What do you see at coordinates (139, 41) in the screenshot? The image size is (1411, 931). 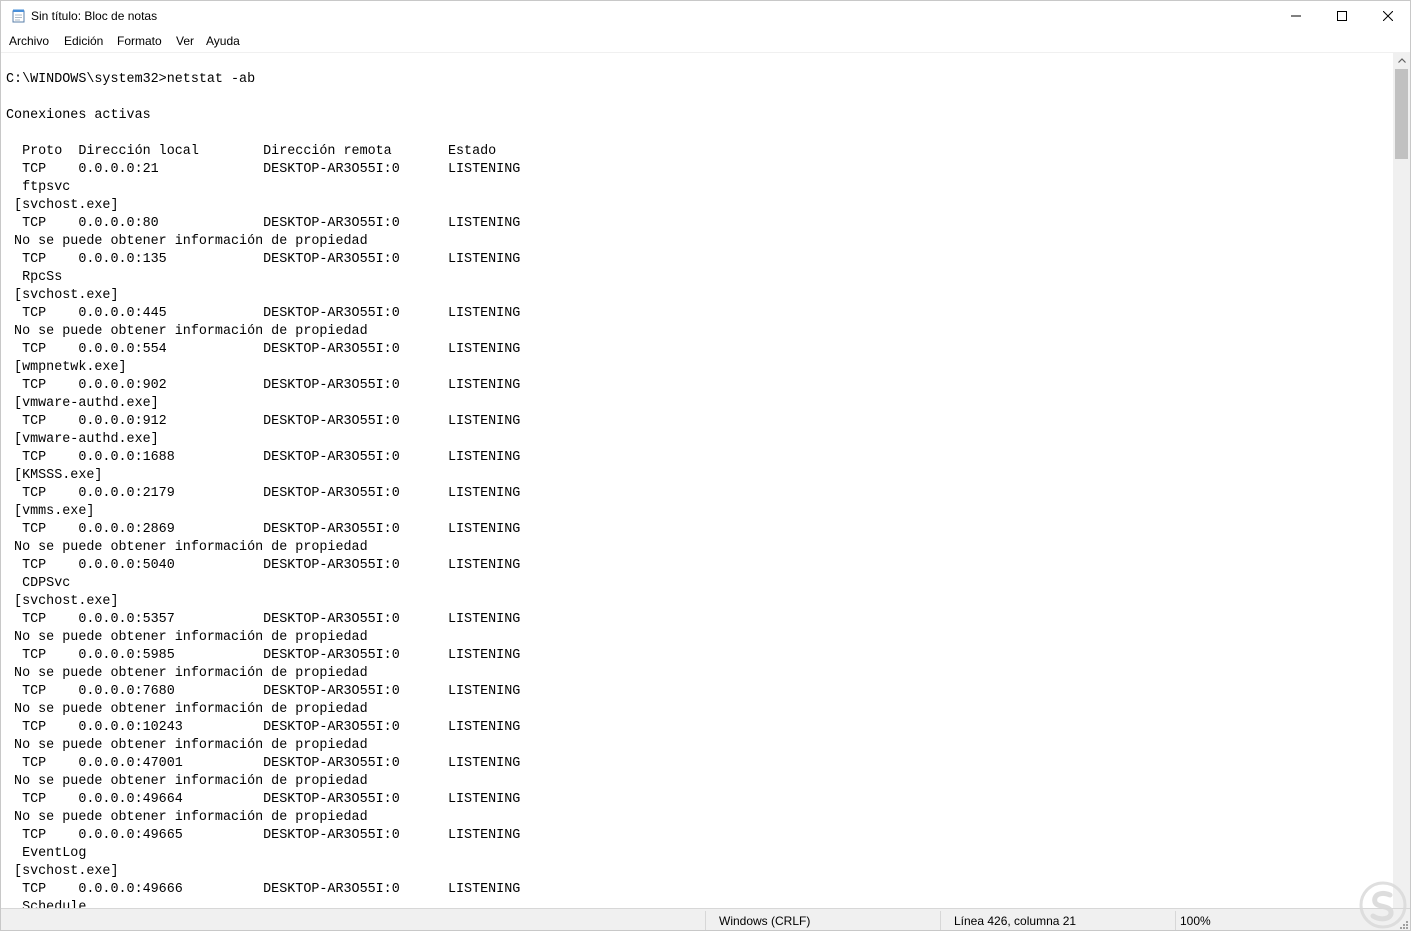 I see `menu-formato: Formato` at bounding box center [139, 41].